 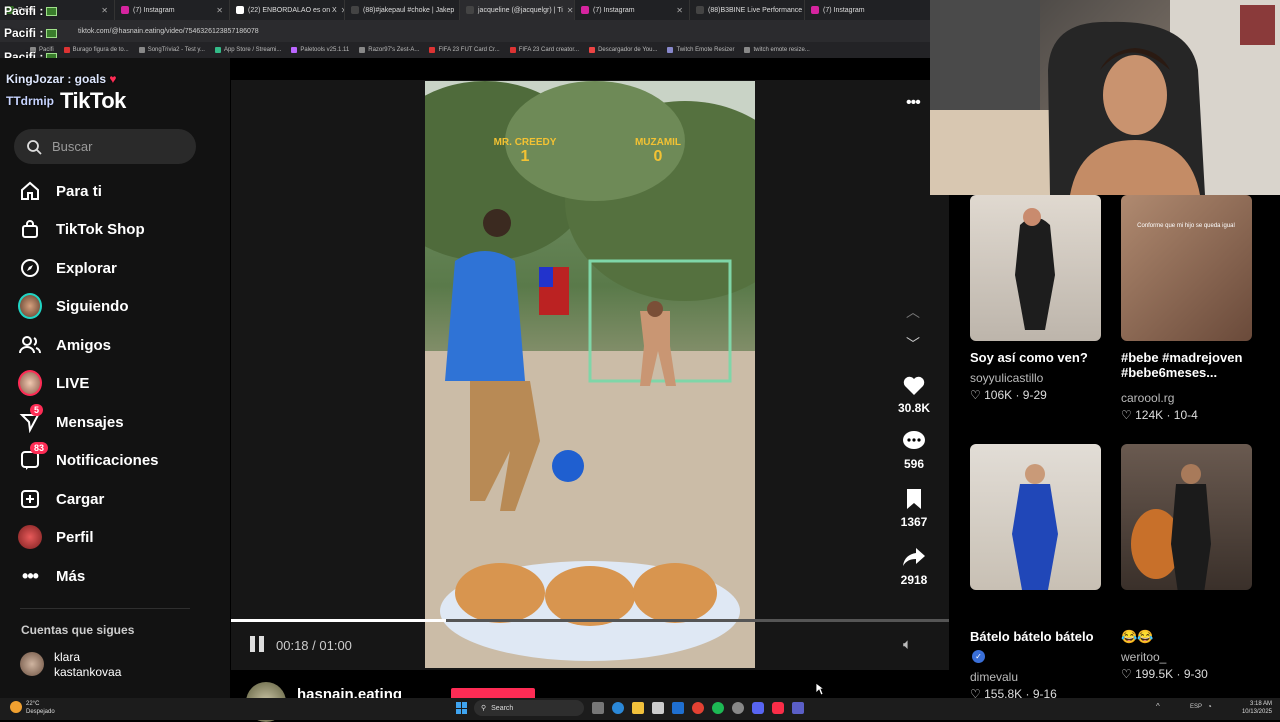 I want to click on language-indicator: ESP, so click(x=1196, y=707).